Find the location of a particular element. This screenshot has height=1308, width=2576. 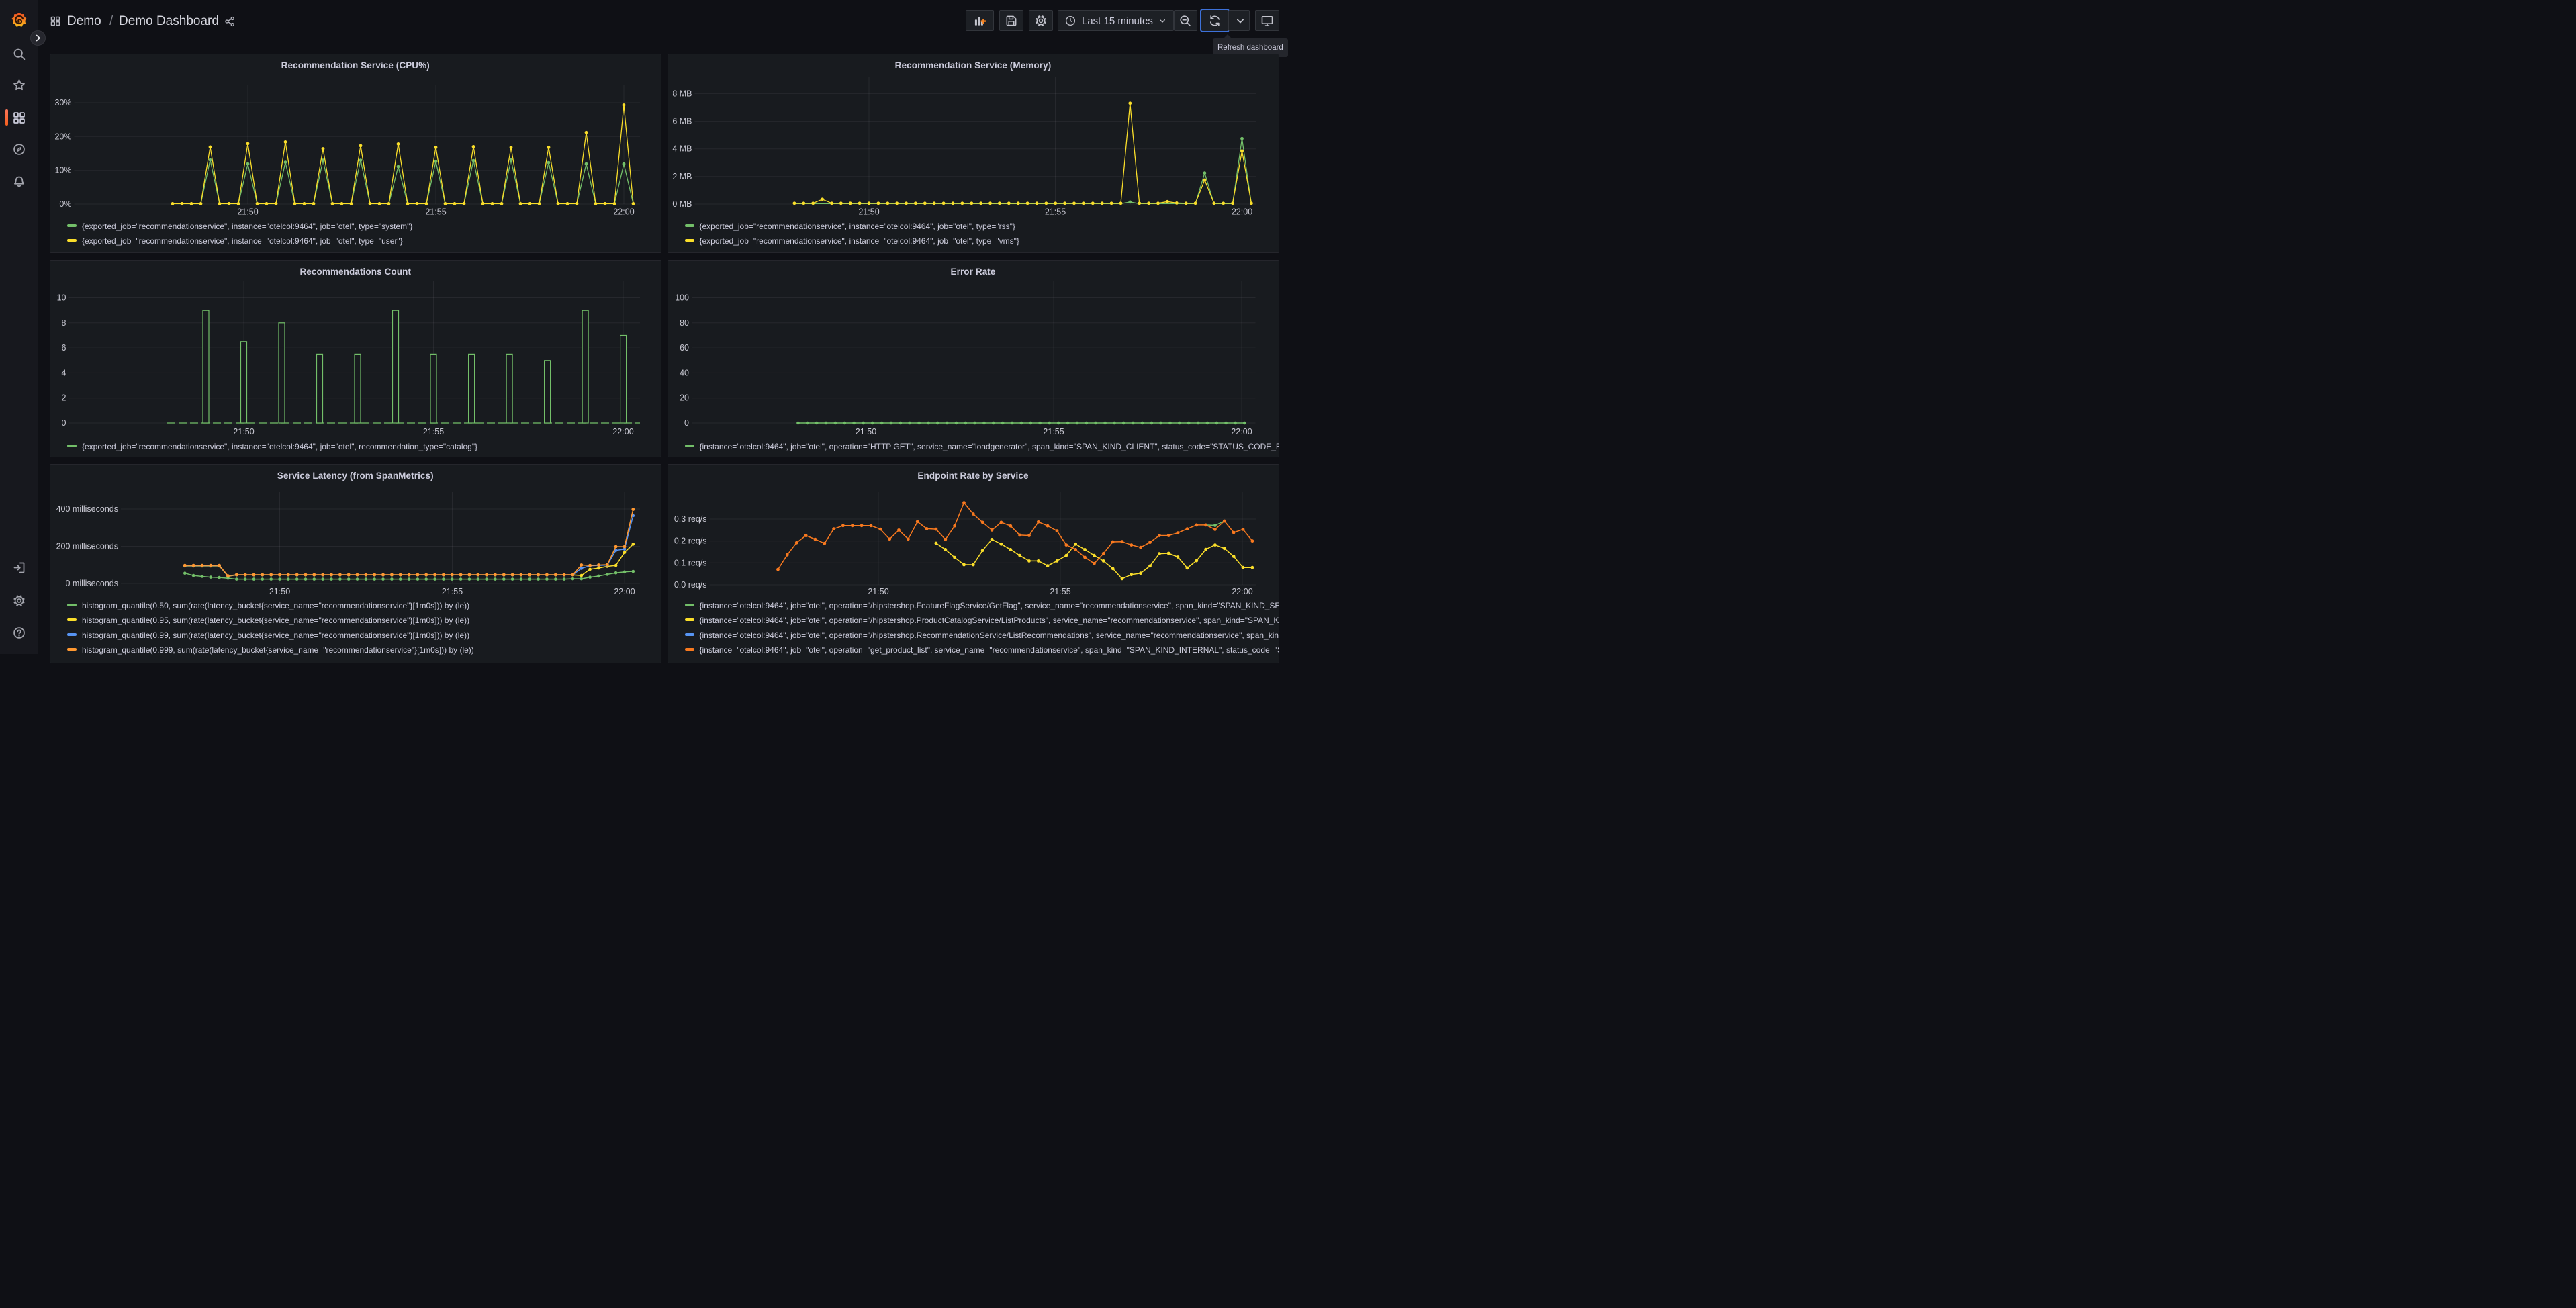

svg-text: 0 milliseconds is located at coordinates (91, 583).